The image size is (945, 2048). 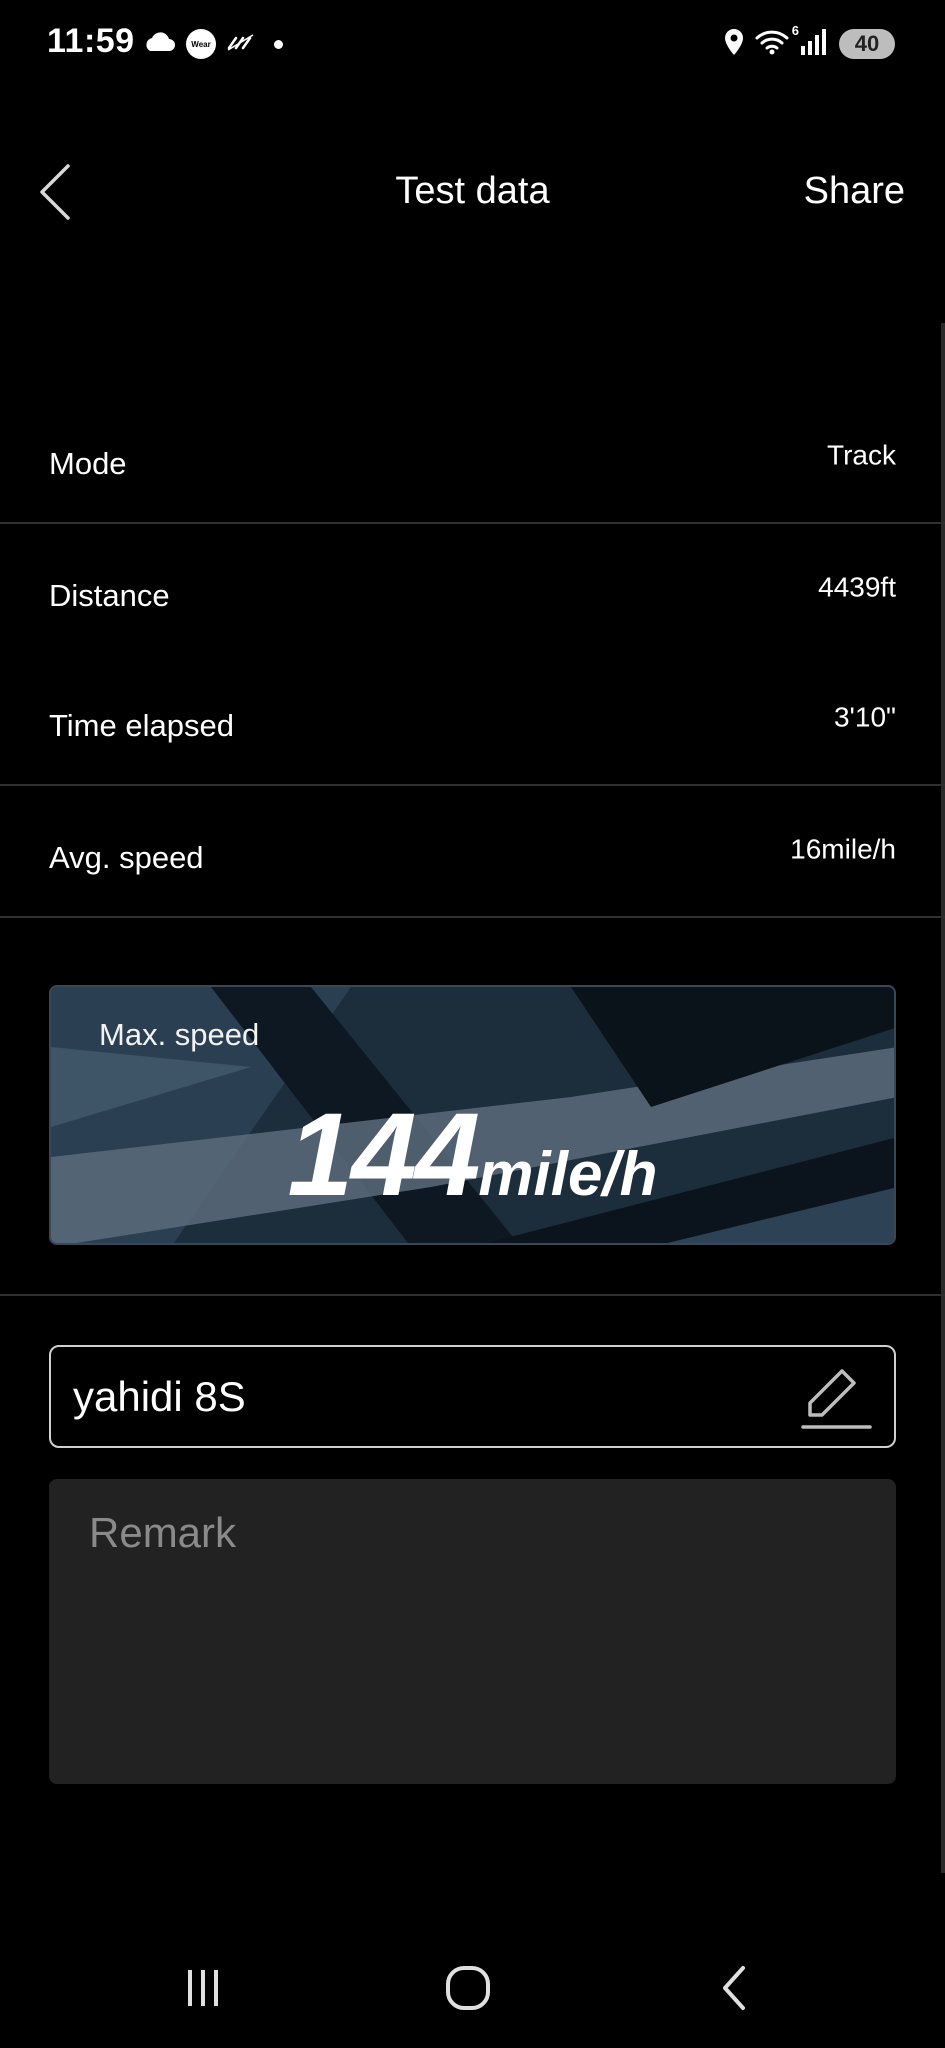 I want to click on status-right-icons: 6 40, so click(x=809, y=42).